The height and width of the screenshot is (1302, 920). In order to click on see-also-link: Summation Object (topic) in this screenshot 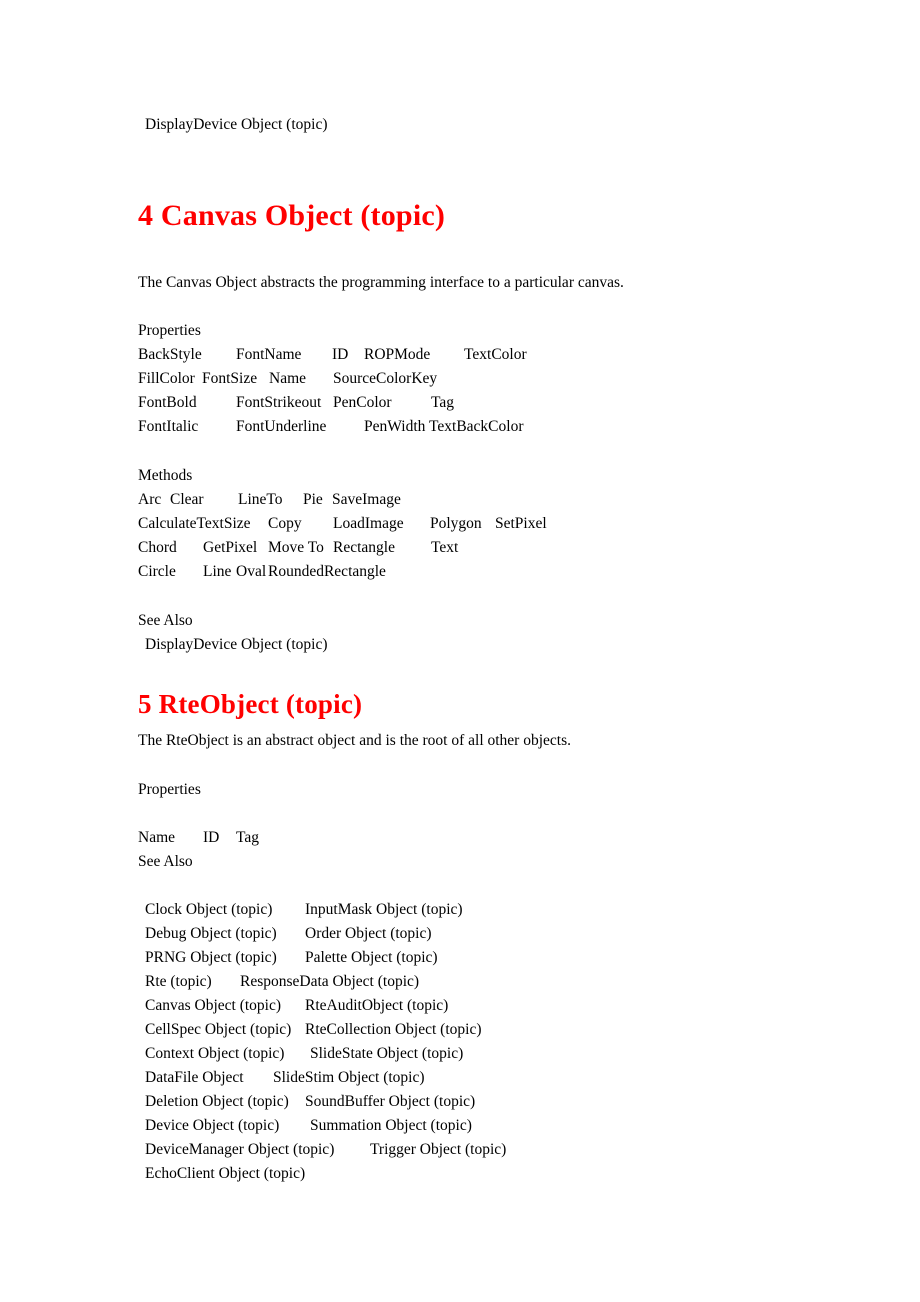, I will do `click(391, 1126)`.